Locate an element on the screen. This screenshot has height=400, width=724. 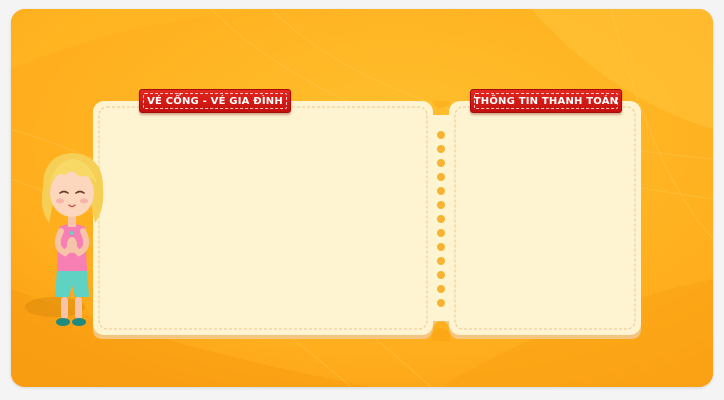
family-ticket-title-label: VÉ CỔNG - VÉ GIA ĐÌNH is located at coordinates (215, 101).